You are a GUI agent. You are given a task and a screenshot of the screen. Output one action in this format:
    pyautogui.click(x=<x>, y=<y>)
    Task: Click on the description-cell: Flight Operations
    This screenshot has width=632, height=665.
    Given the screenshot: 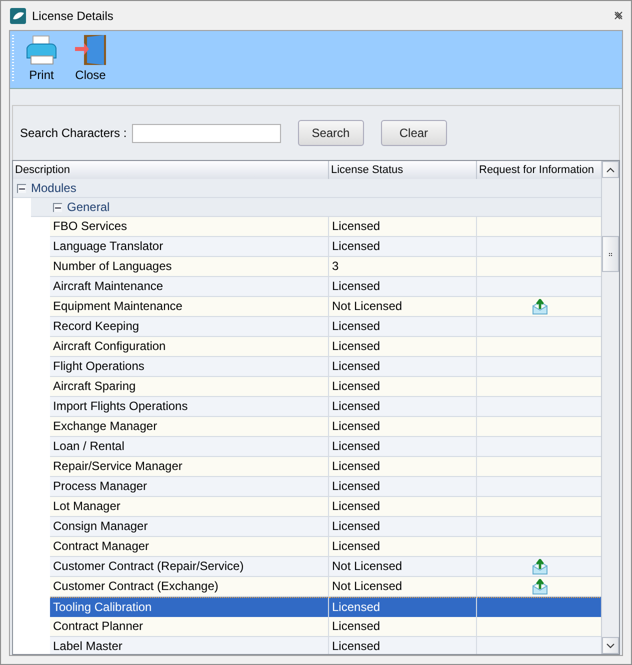 What is the action you would take?
    pyautogui.click(x=189, y=367)
    